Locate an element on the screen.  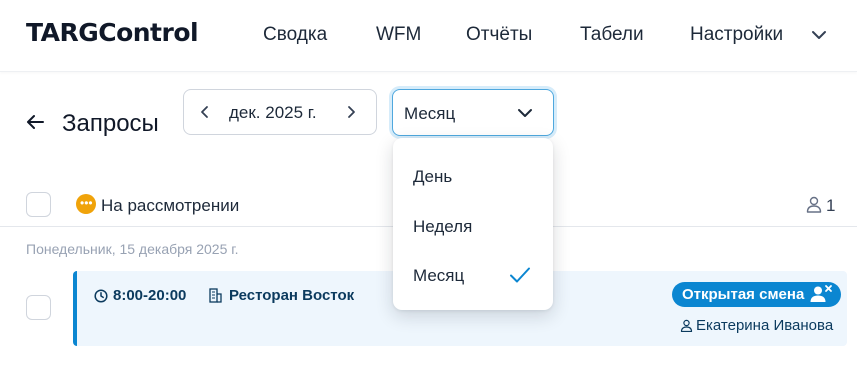
user-remove-icon is located at coordinates (821, 293).